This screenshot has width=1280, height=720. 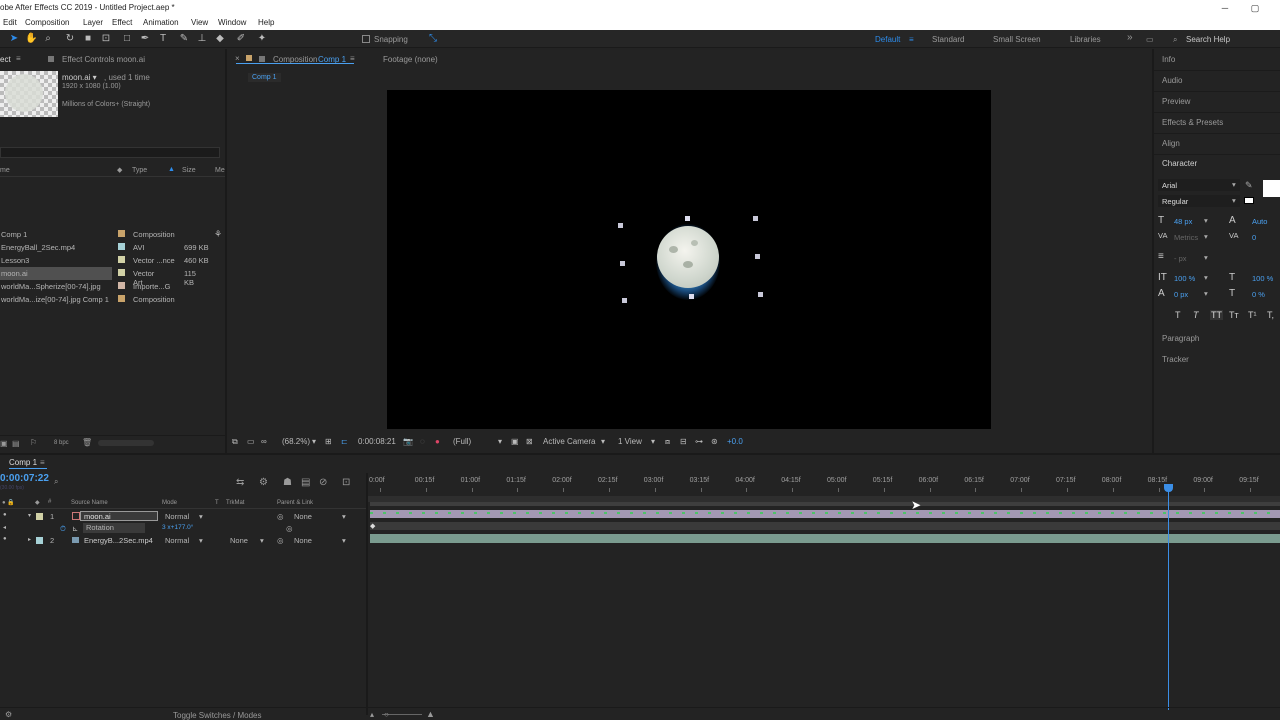 What do you see at coordinates (1168, 488) in the screenshot?
I see `playhead-handle` at bounding box center [1168, 488].